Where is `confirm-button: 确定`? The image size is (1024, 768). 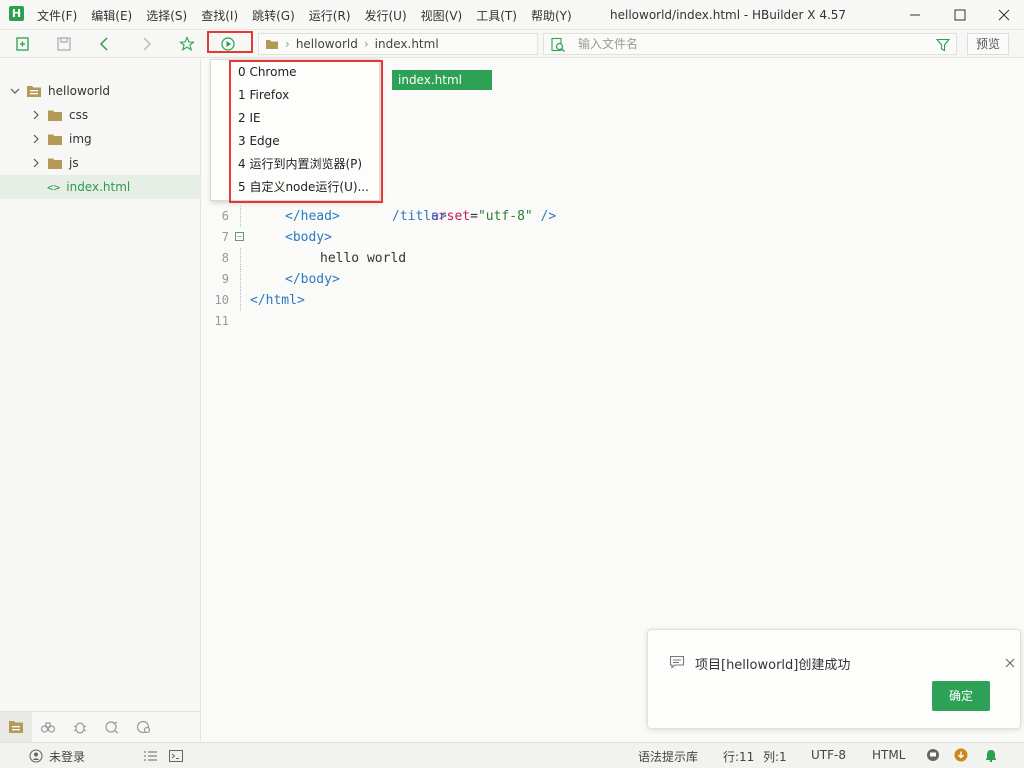
confirm-button: 确定 is located at coordinates (961, 696).